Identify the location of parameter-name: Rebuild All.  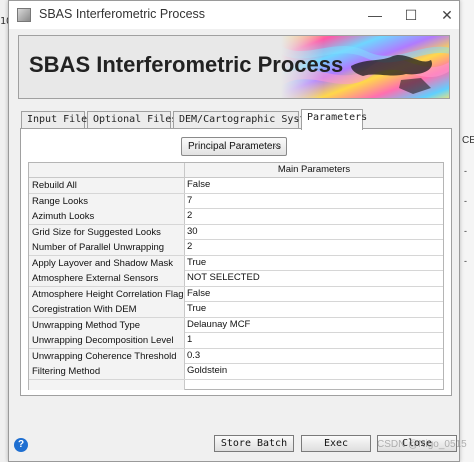
(107, 185).